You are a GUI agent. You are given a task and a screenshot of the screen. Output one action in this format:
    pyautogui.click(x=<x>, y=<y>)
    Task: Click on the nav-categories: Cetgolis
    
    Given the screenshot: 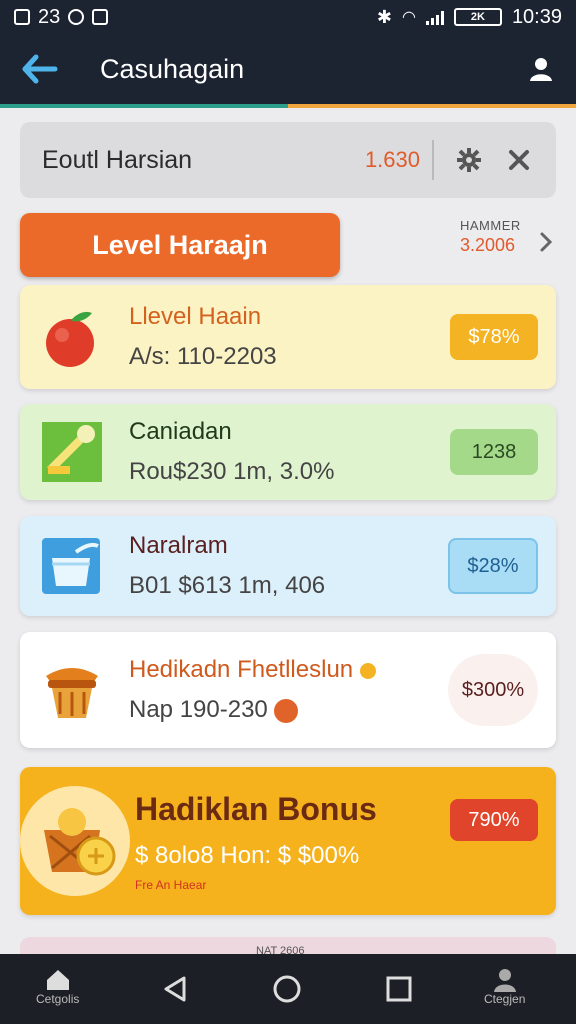 What is the action you would take?
    pyautogui.click(x=57, y=987)
    